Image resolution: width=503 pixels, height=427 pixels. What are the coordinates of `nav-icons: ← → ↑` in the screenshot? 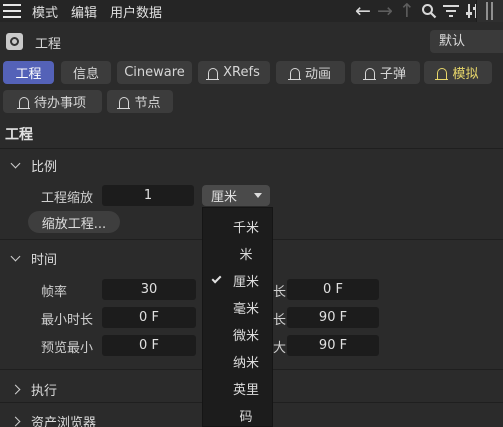 It's located at (418, 11).